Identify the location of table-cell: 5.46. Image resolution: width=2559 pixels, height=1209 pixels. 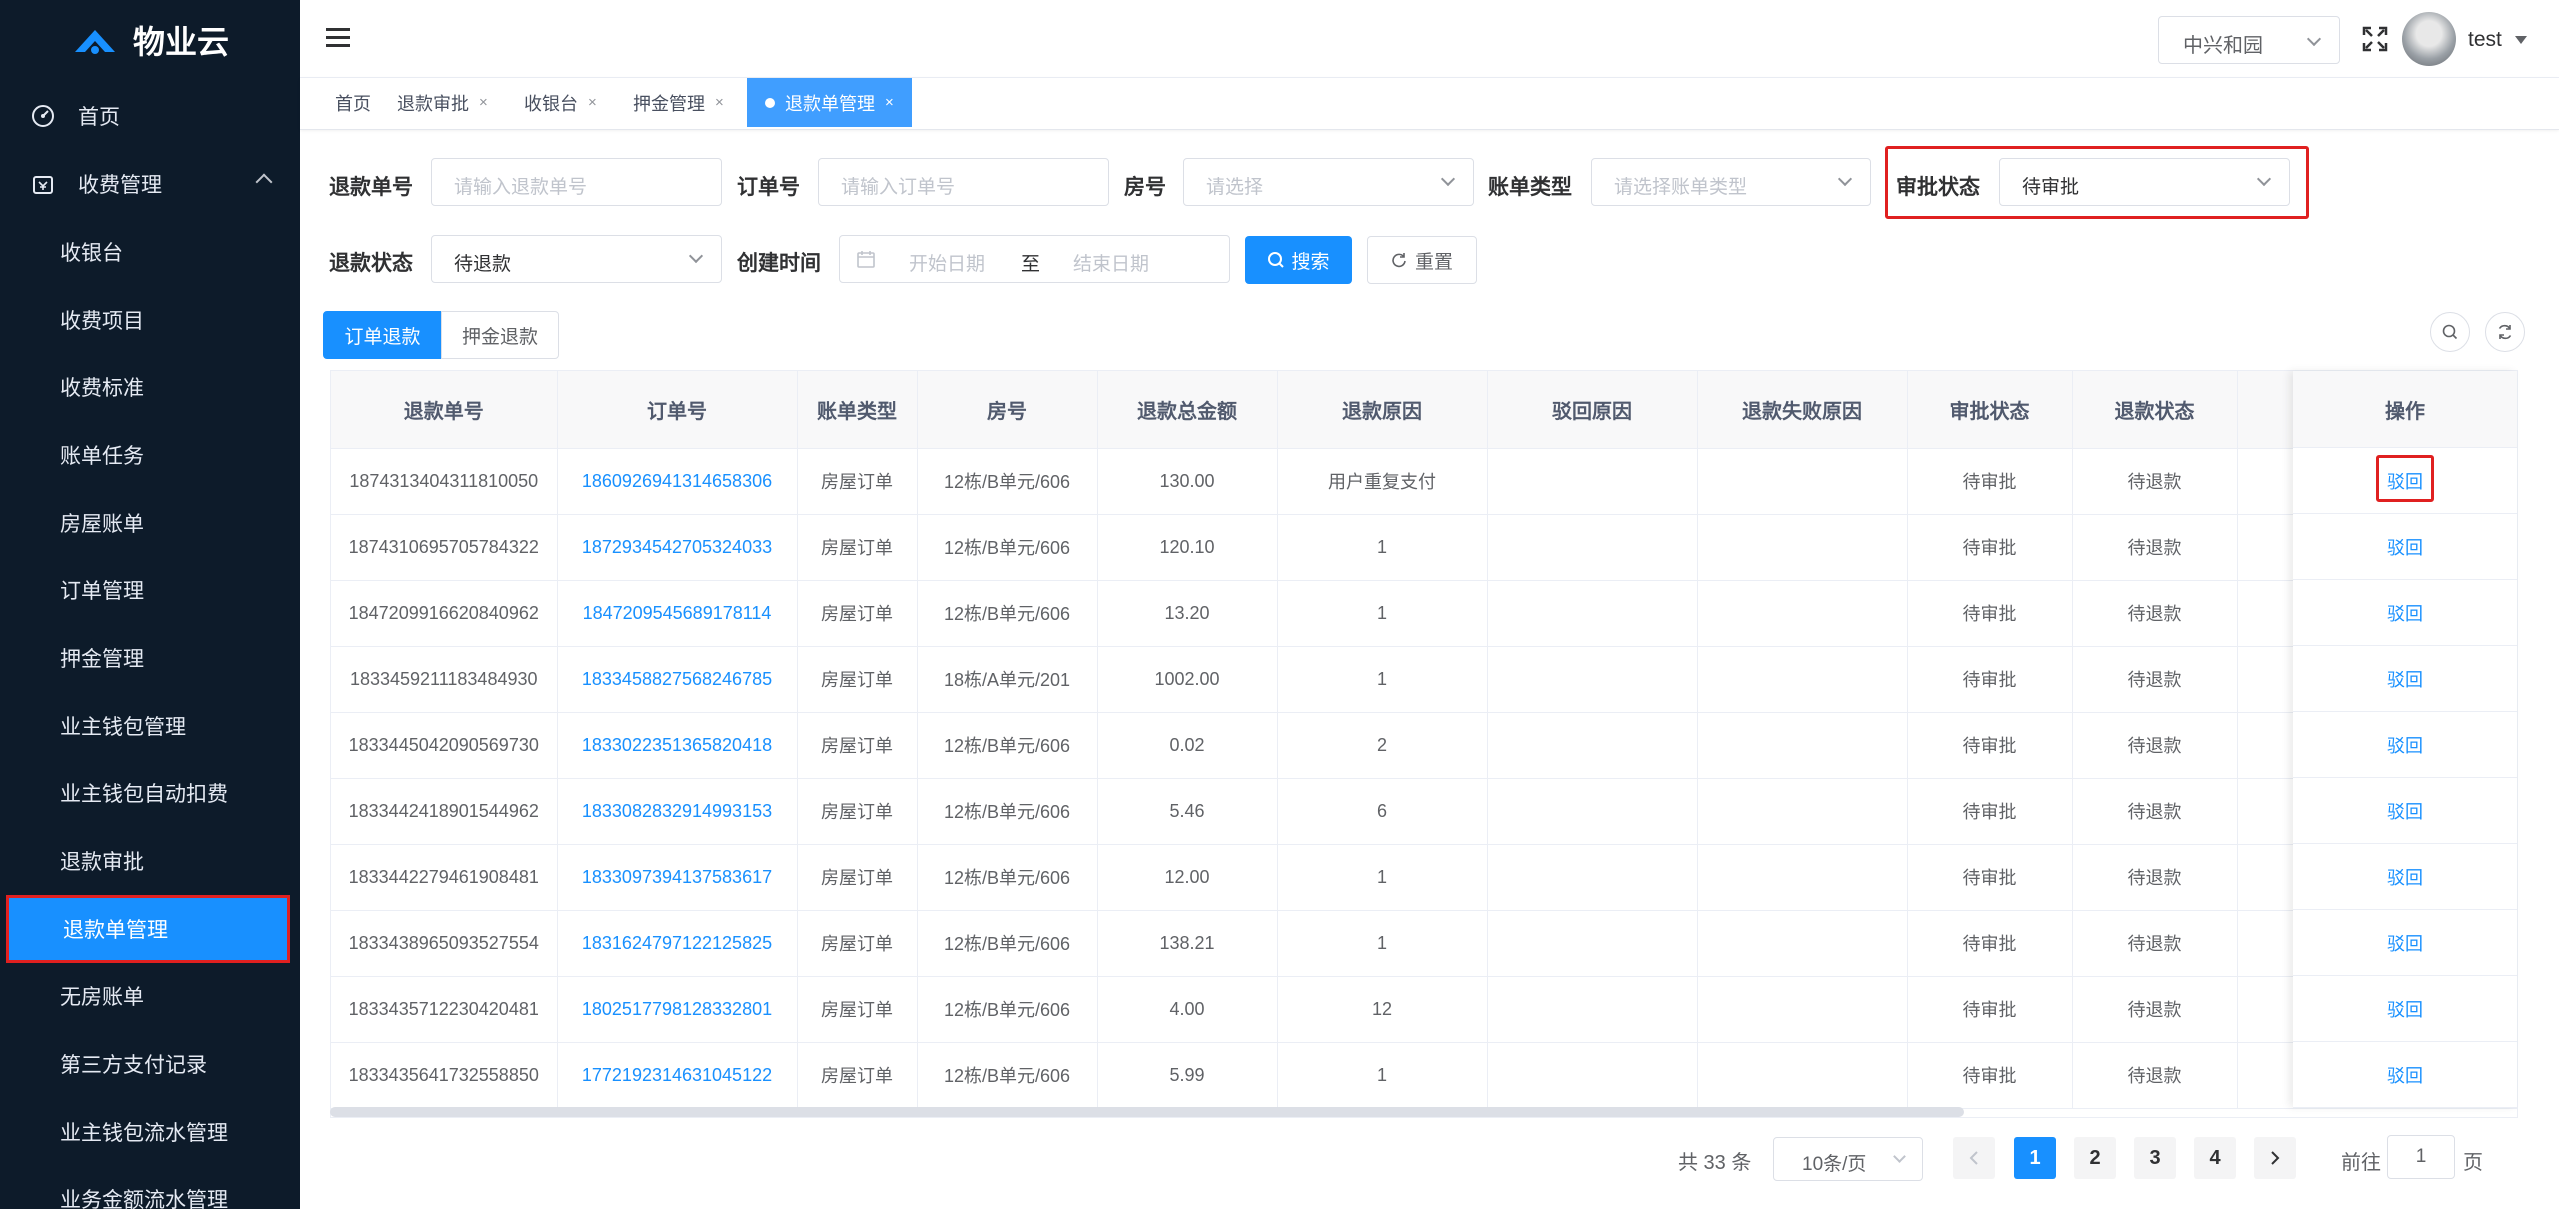
(1187, 811).